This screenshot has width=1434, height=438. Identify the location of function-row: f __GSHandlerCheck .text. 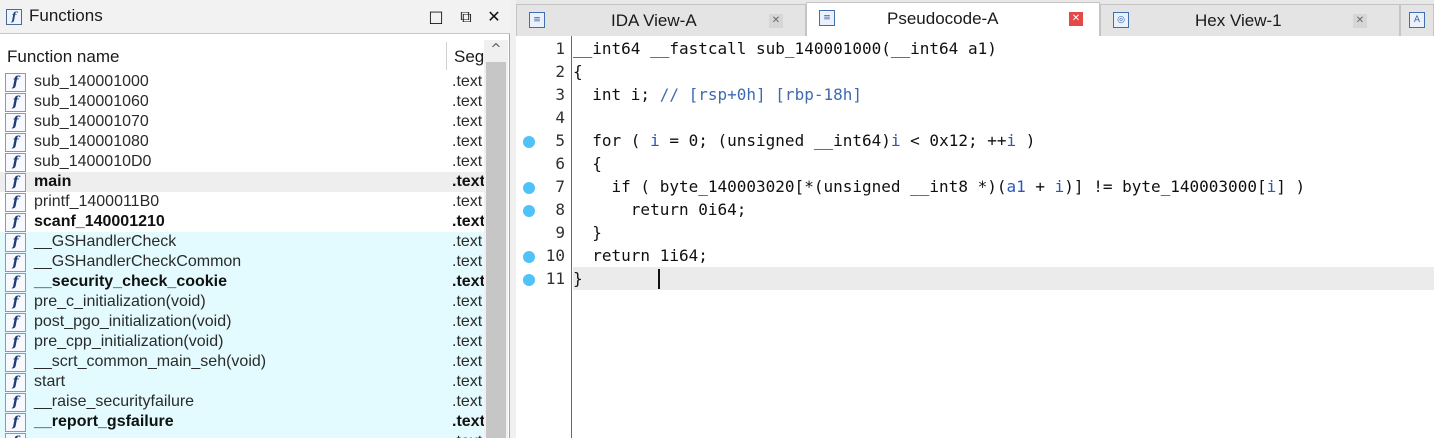
(242, 242).